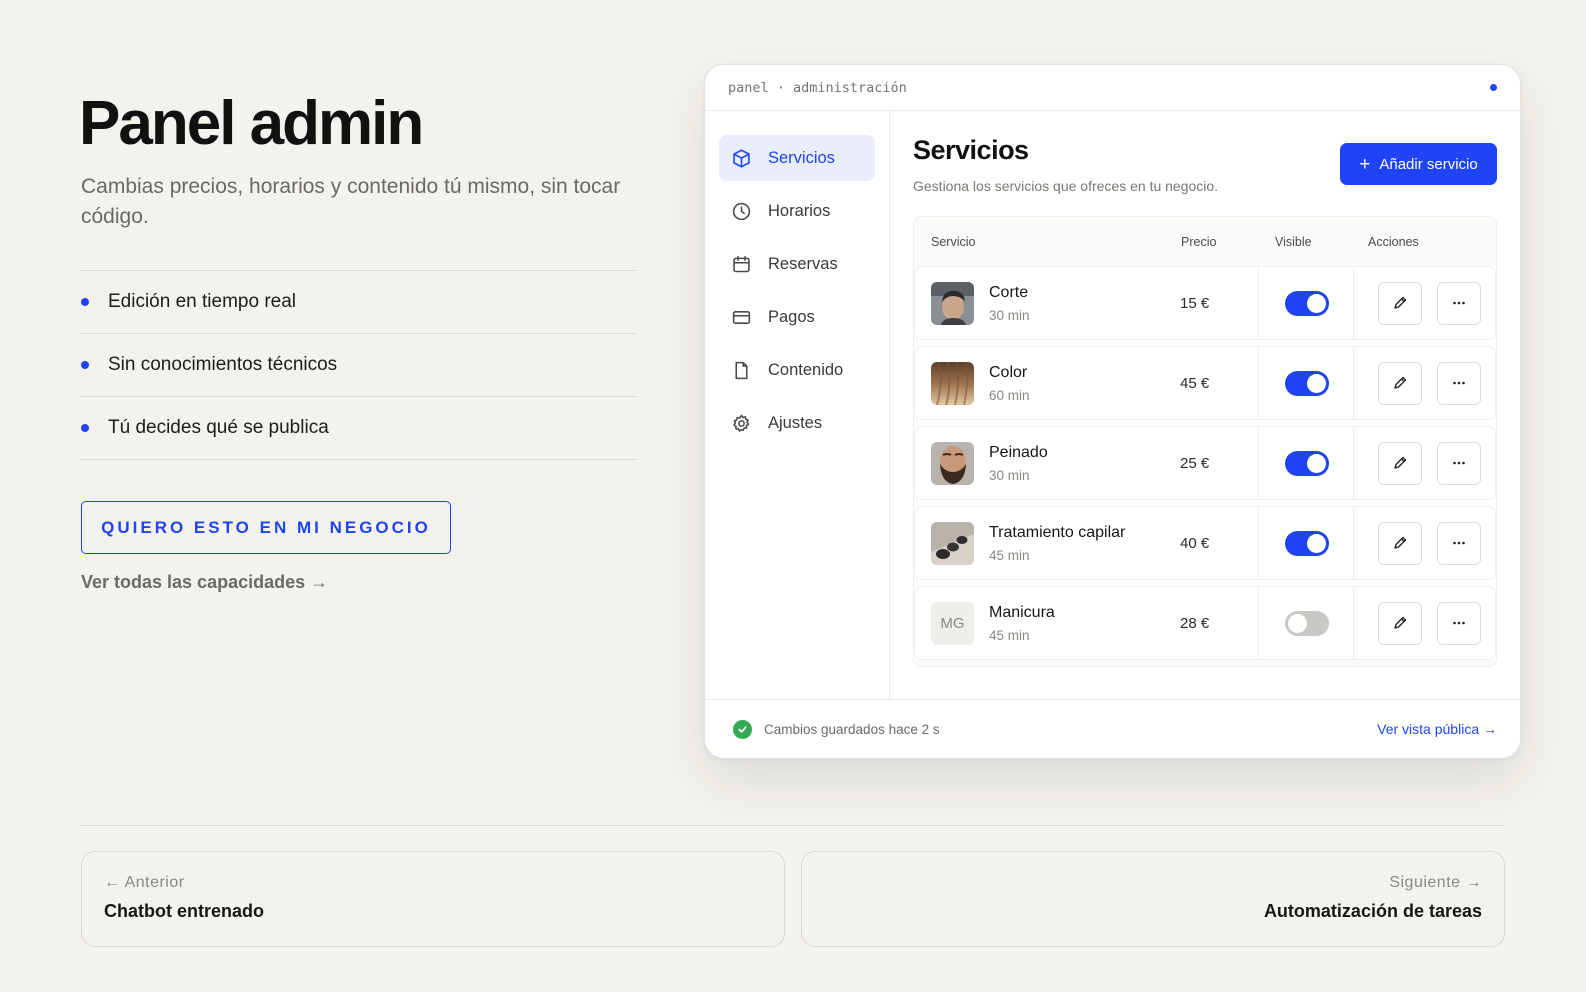 The width and height of the screenshot is (1586, 992). I want to click on window-title: panel · administración, so click(817, 87).